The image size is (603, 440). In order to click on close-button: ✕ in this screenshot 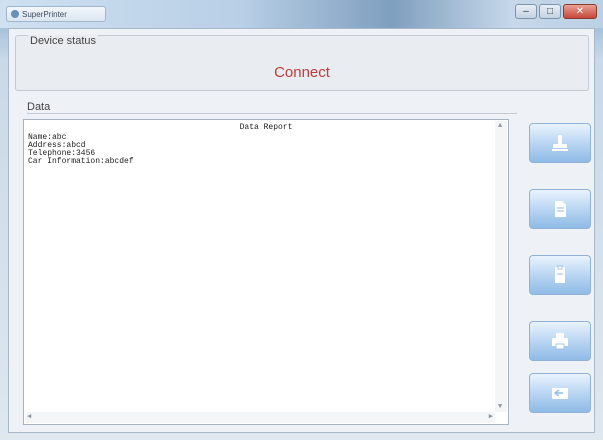, I will do `click(580, 11)`.